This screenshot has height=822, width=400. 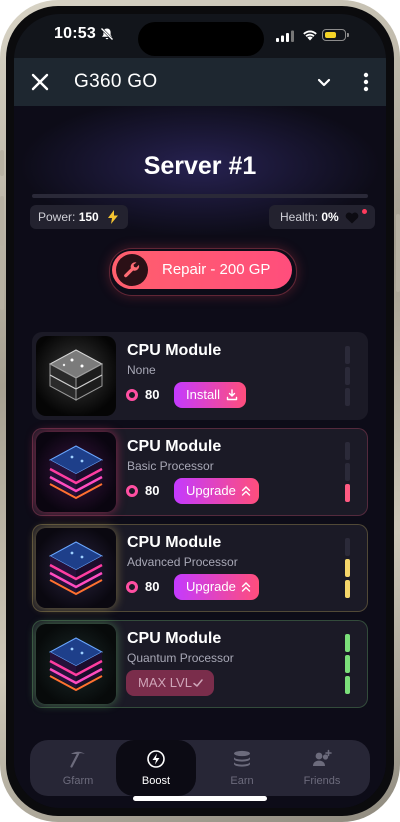 What do you see at coordinates (324, 82) in the screenshot?
I see `chevron-down-icon` at bounding box center [324, 82].